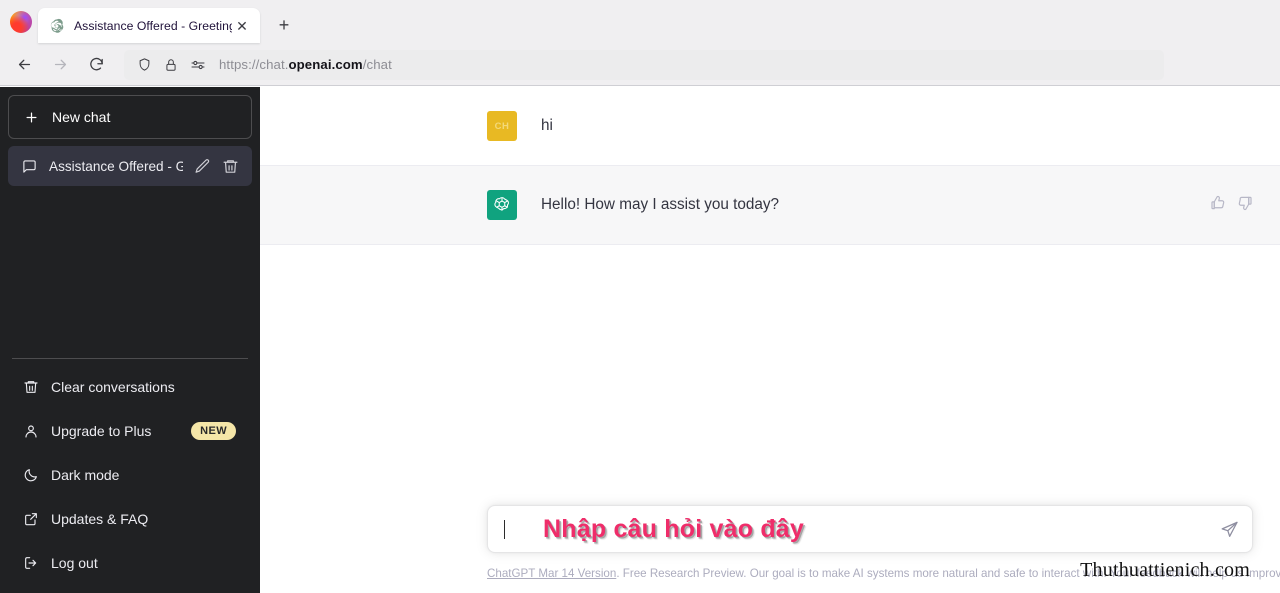  What do you see at coordinates (57, 26) in the screenshot?
I see `chatgpt-favicon-icon` at bounding box center [57, 26].